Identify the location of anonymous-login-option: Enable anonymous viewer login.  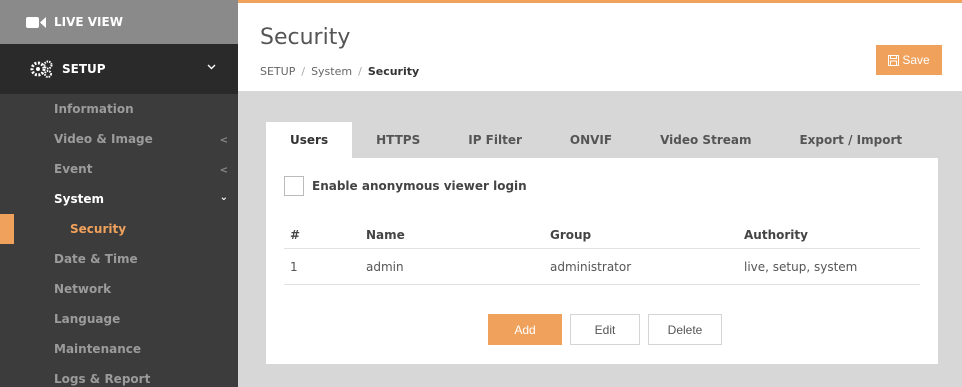
(405, 186).